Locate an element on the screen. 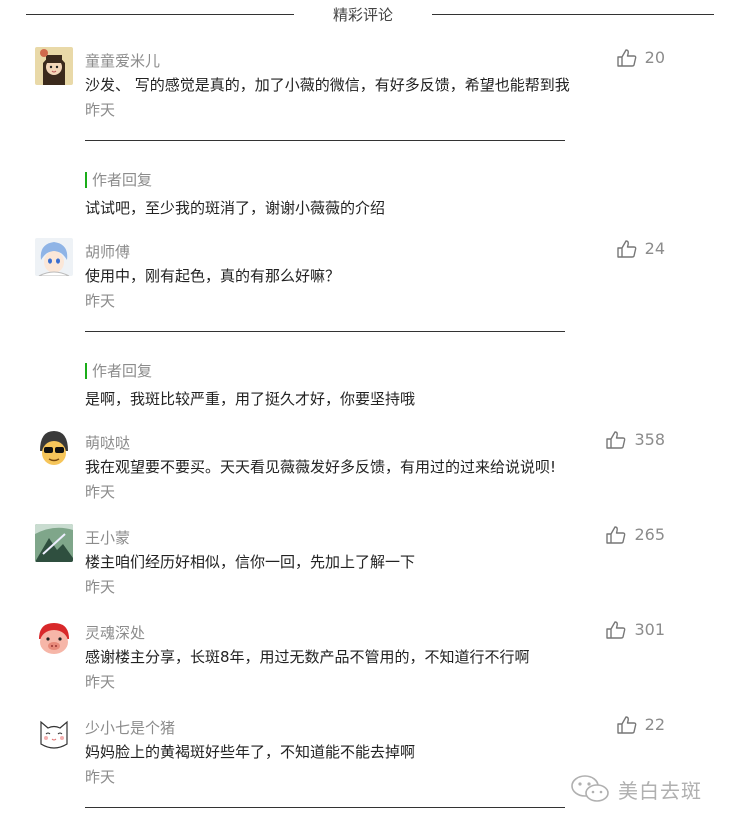 This screenshot has height=826, width=735. like-count: 24 is located at coordinates (654, 248).